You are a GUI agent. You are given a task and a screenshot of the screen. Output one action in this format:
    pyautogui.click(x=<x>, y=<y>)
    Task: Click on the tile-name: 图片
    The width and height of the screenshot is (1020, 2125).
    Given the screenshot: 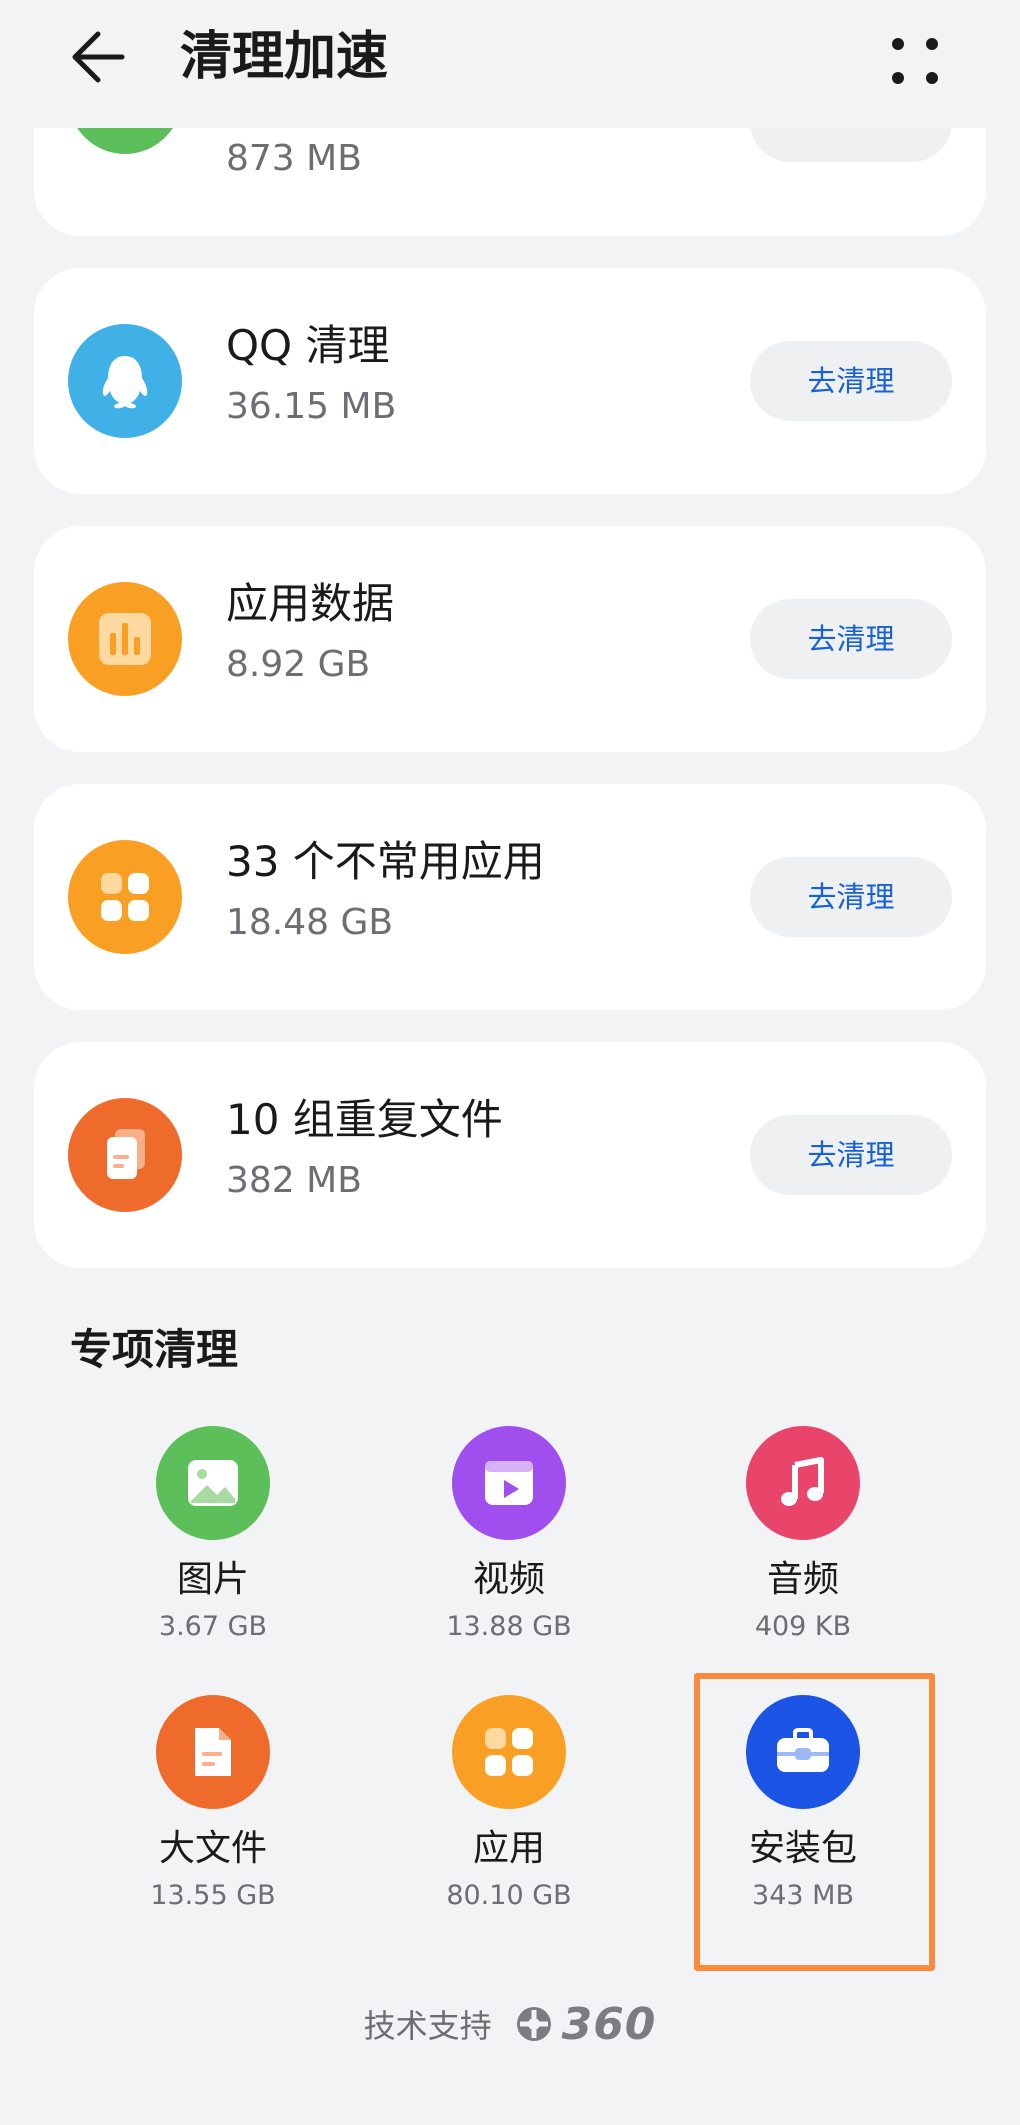 What is the action you would take?
    pyautogui.click(x=212, y=1579)
    